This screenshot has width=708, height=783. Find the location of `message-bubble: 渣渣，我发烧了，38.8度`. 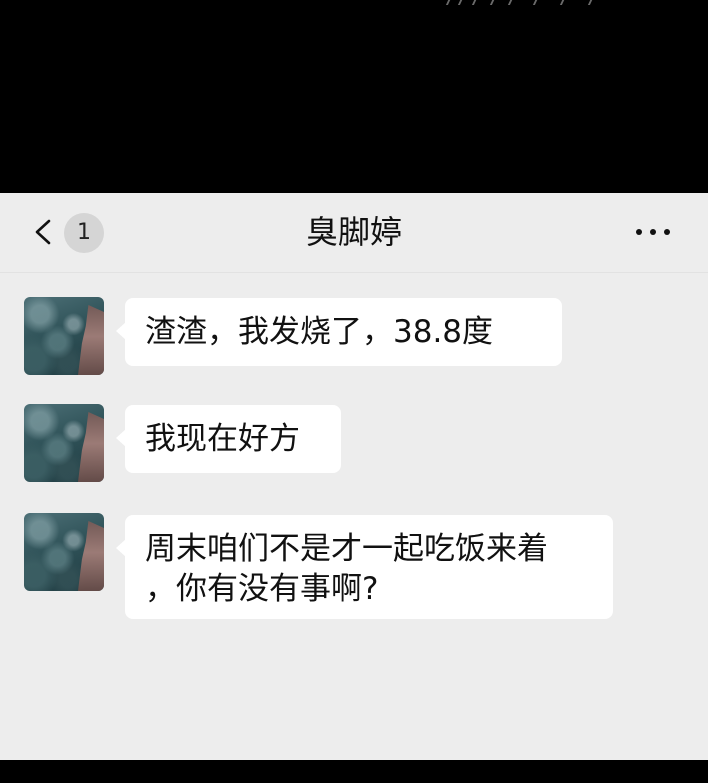

message-bubble: 渣渣，我发烧了，38.8度 is located at coordinates (339, 332).